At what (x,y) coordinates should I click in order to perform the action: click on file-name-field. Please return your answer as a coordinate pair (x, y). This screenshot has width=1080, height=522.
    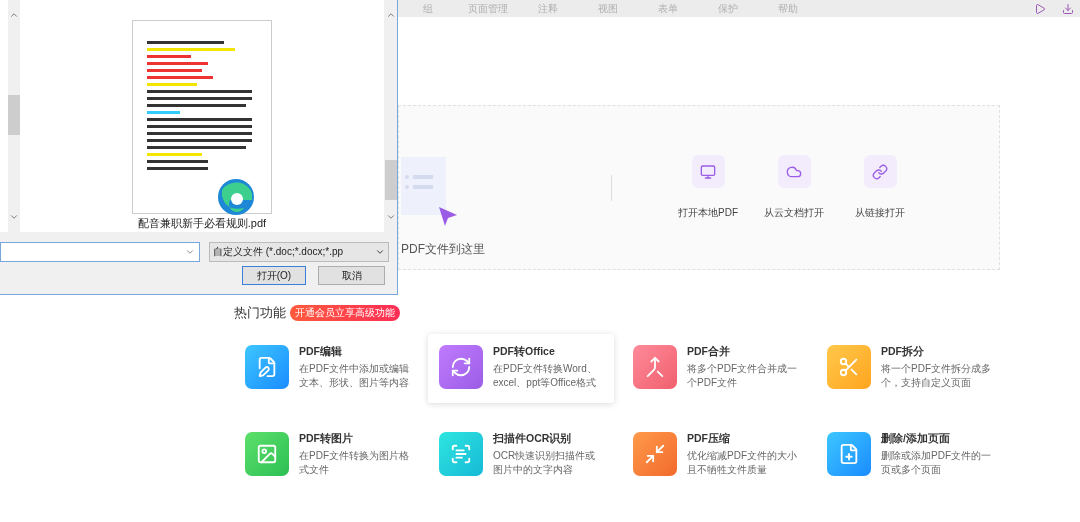
    Looking at the image, I should click on (100, 252).